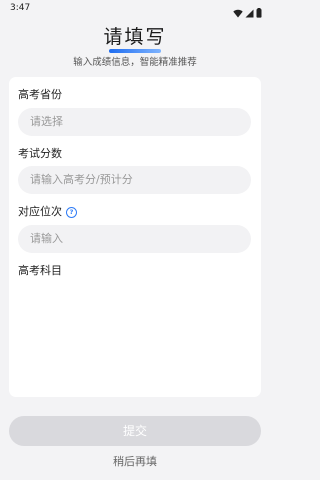 Image resolution: width=320 pixels, height=480 pixels. I want to click on score-input: 请输入高考分/预计分, so click(134, 180).